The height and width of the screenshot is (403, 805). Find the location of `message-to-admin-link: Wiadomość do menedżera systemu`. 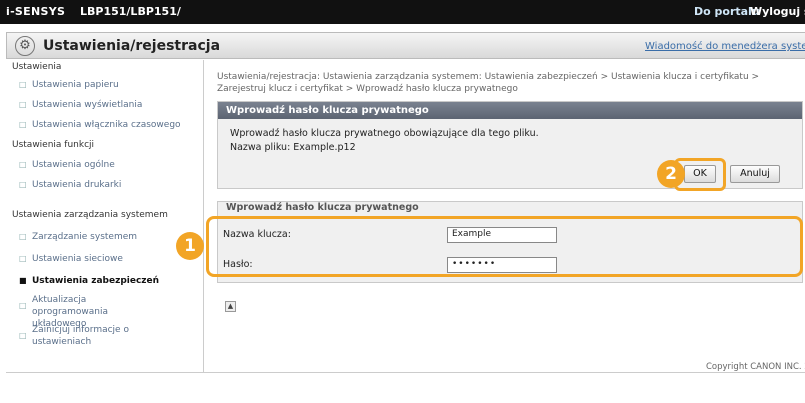

message-to-admin-link: Wiadomość do menedżera systemu is located at coordinates (725, 46).